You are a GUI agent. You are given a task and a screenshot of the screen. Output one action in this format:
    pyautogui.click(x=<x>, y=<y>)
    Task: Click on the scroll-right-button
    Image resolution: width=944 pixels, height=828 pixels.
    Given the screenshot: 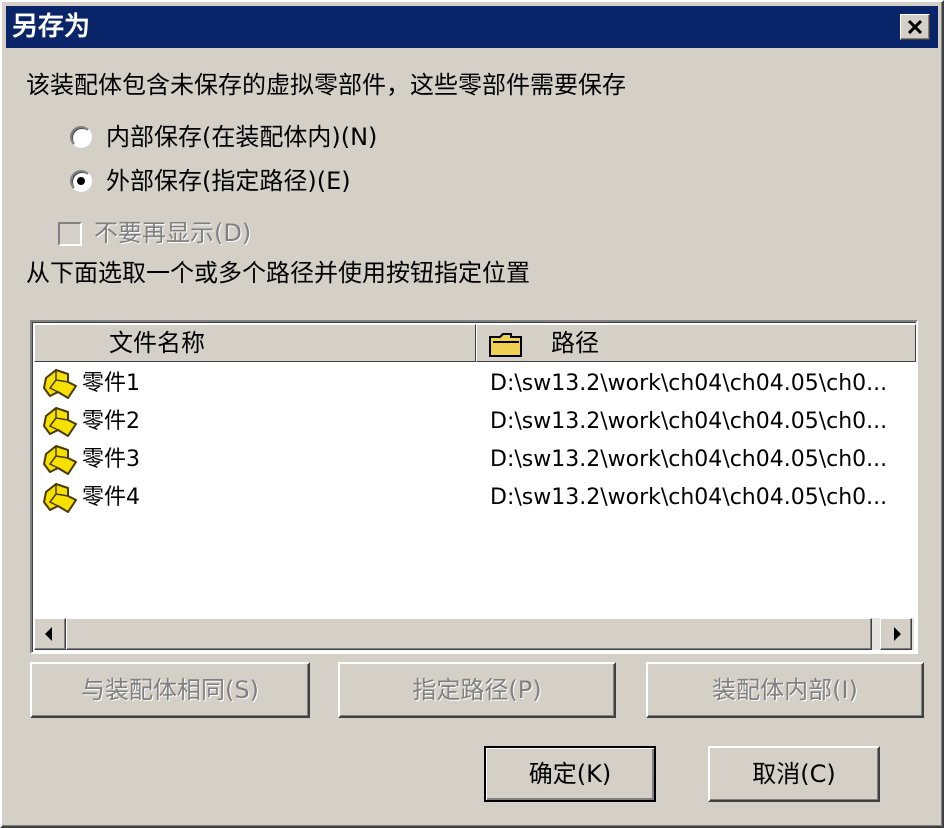 What is the action you would take?
    pyautogui.click(x=896, y=634)
    